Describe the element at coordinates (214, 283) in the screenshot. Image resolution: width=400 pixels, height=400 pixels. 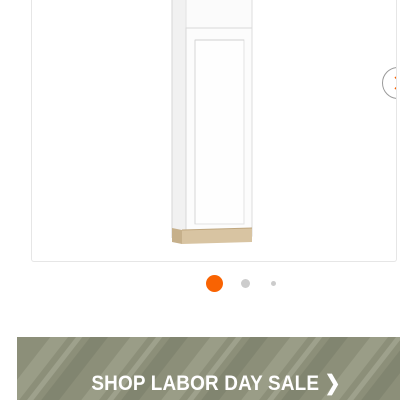
I see `carousel-dot-active` at that location.